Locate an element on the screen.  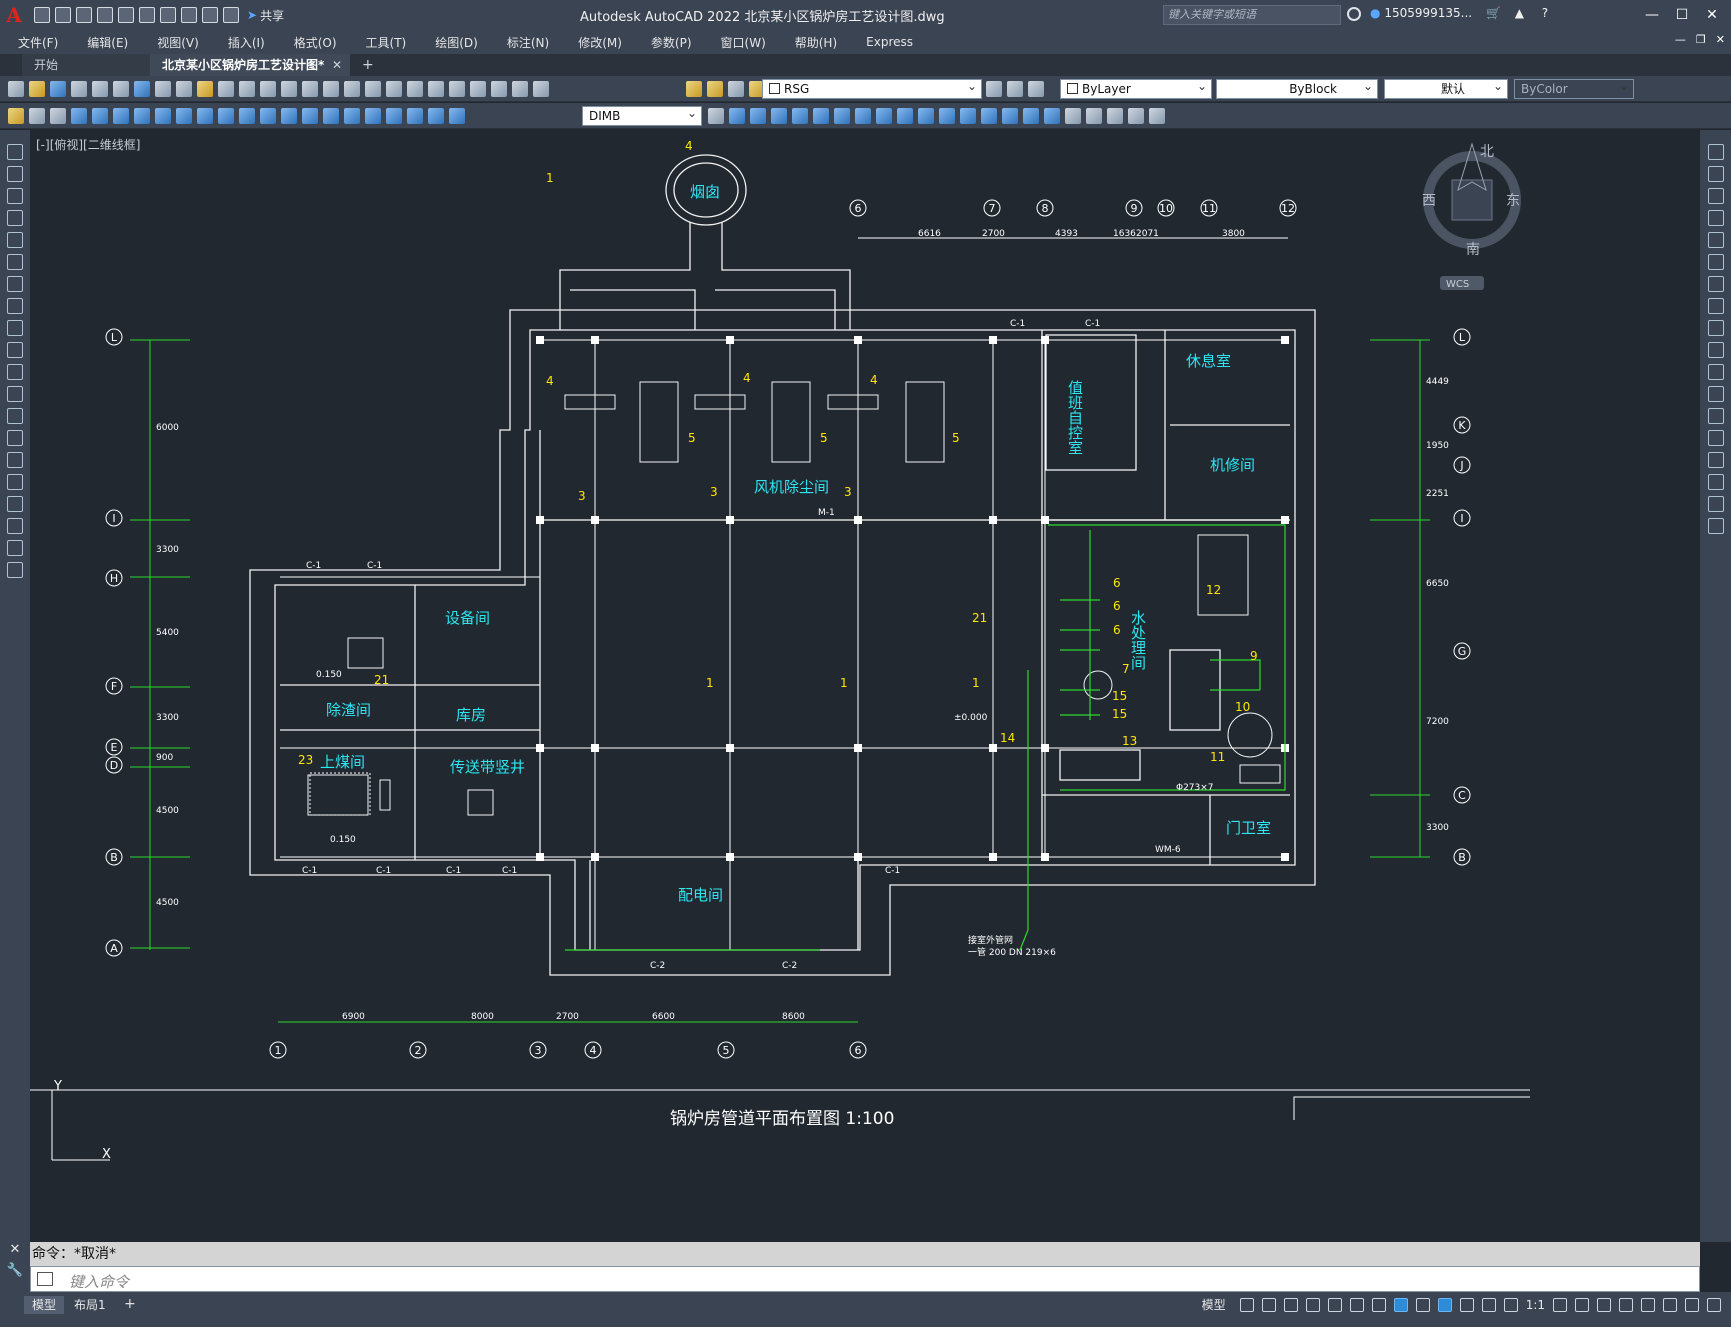
isodraft-icon is located at coordinates (1356, 1304).